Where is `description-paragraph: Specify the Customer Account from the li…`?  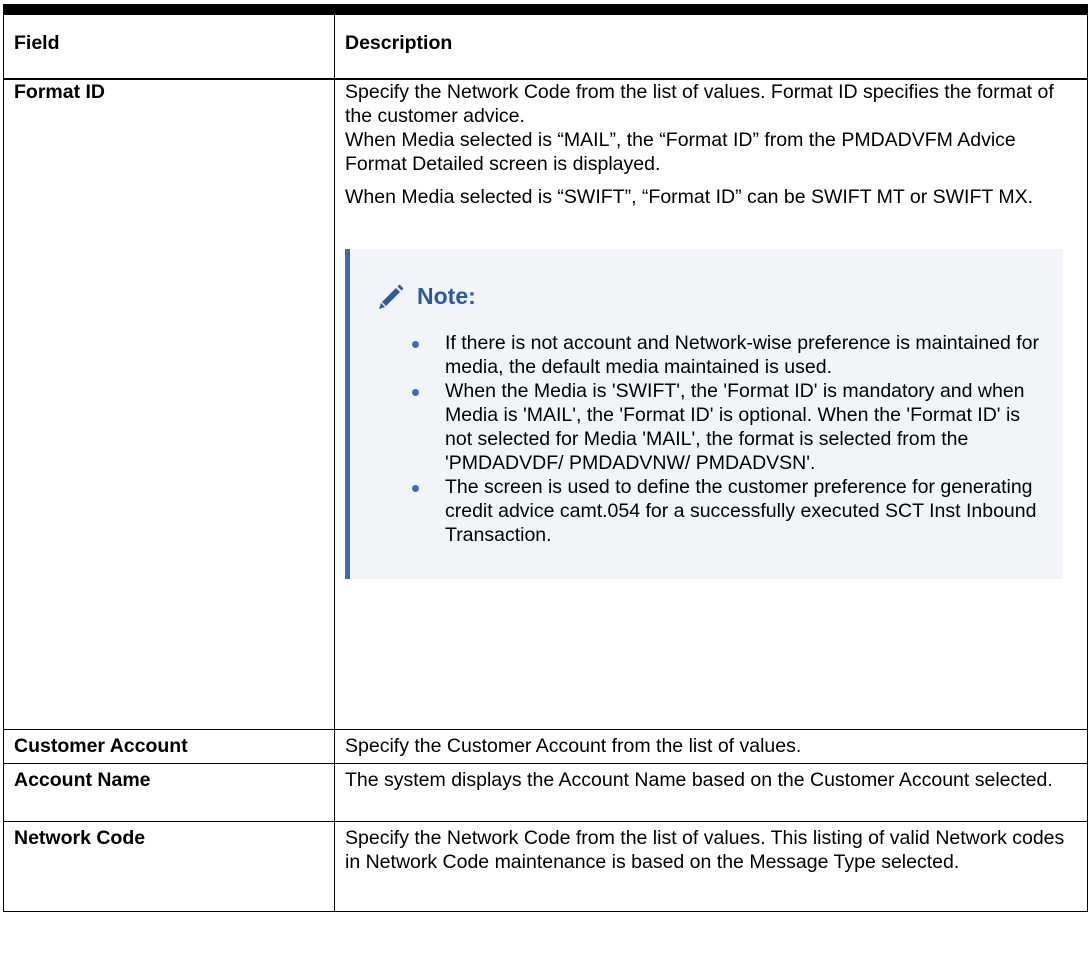
description-paragraph: Specify the Customer Account from the li… is located at coordinates (573, 746).